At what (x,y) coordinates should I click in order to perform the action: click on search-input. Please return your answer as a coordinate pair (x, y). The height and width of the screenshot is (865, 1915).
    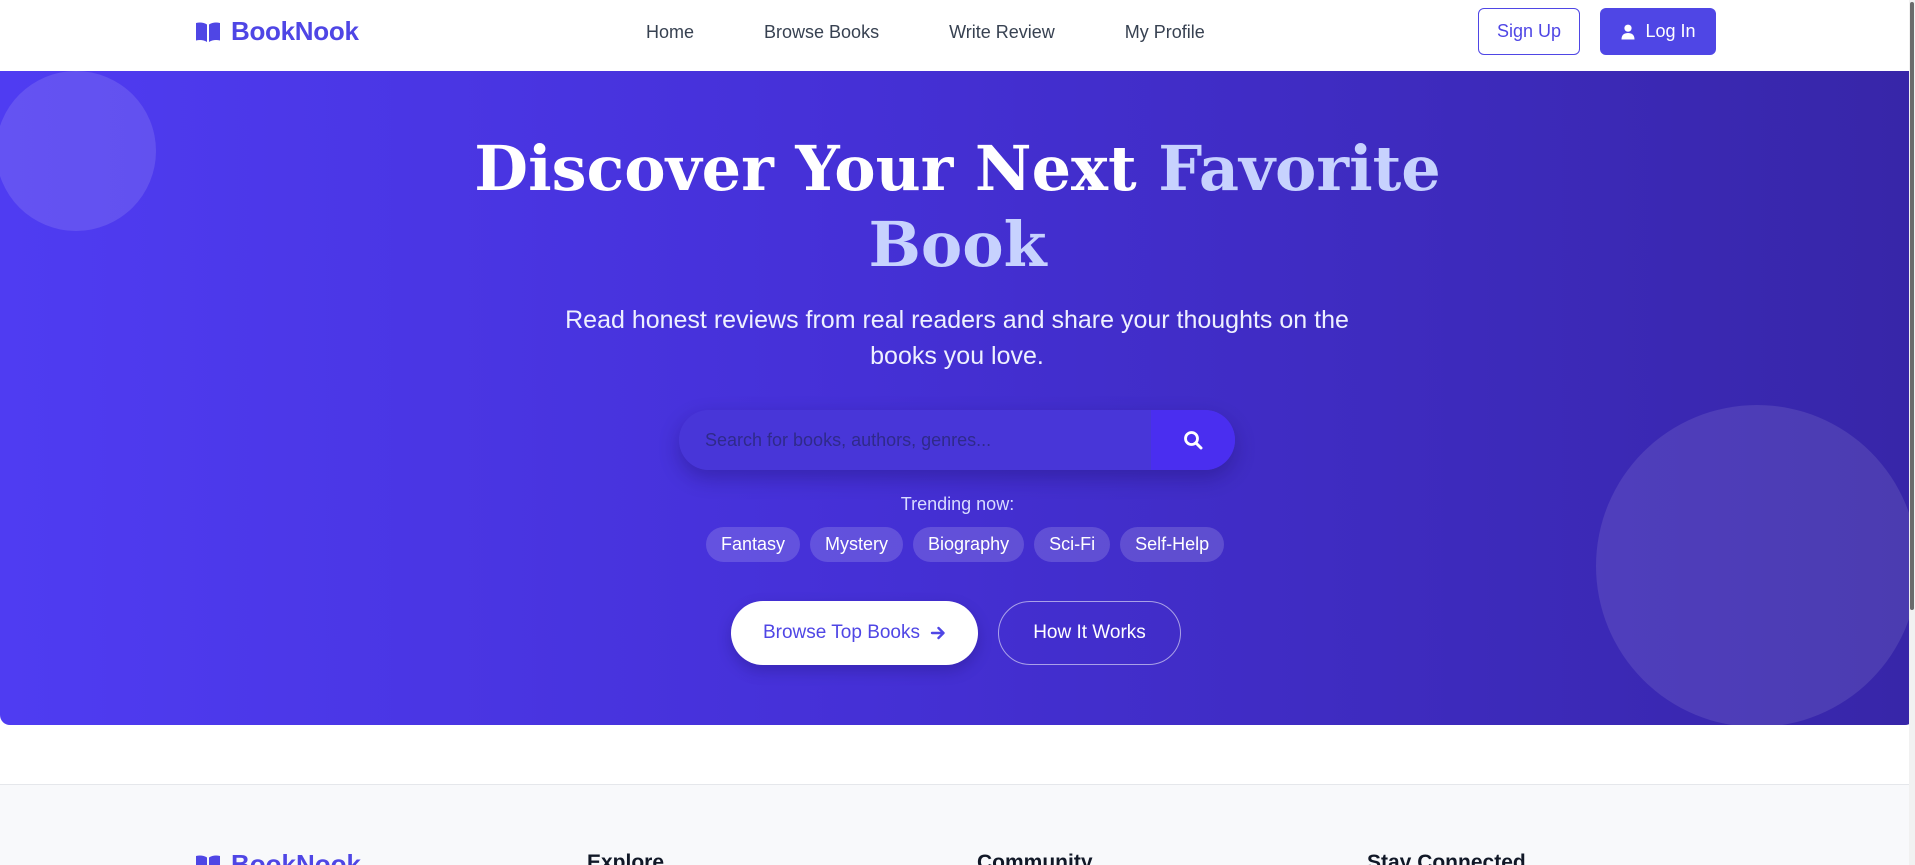
    Looking at the image, I should click on (915, 440).